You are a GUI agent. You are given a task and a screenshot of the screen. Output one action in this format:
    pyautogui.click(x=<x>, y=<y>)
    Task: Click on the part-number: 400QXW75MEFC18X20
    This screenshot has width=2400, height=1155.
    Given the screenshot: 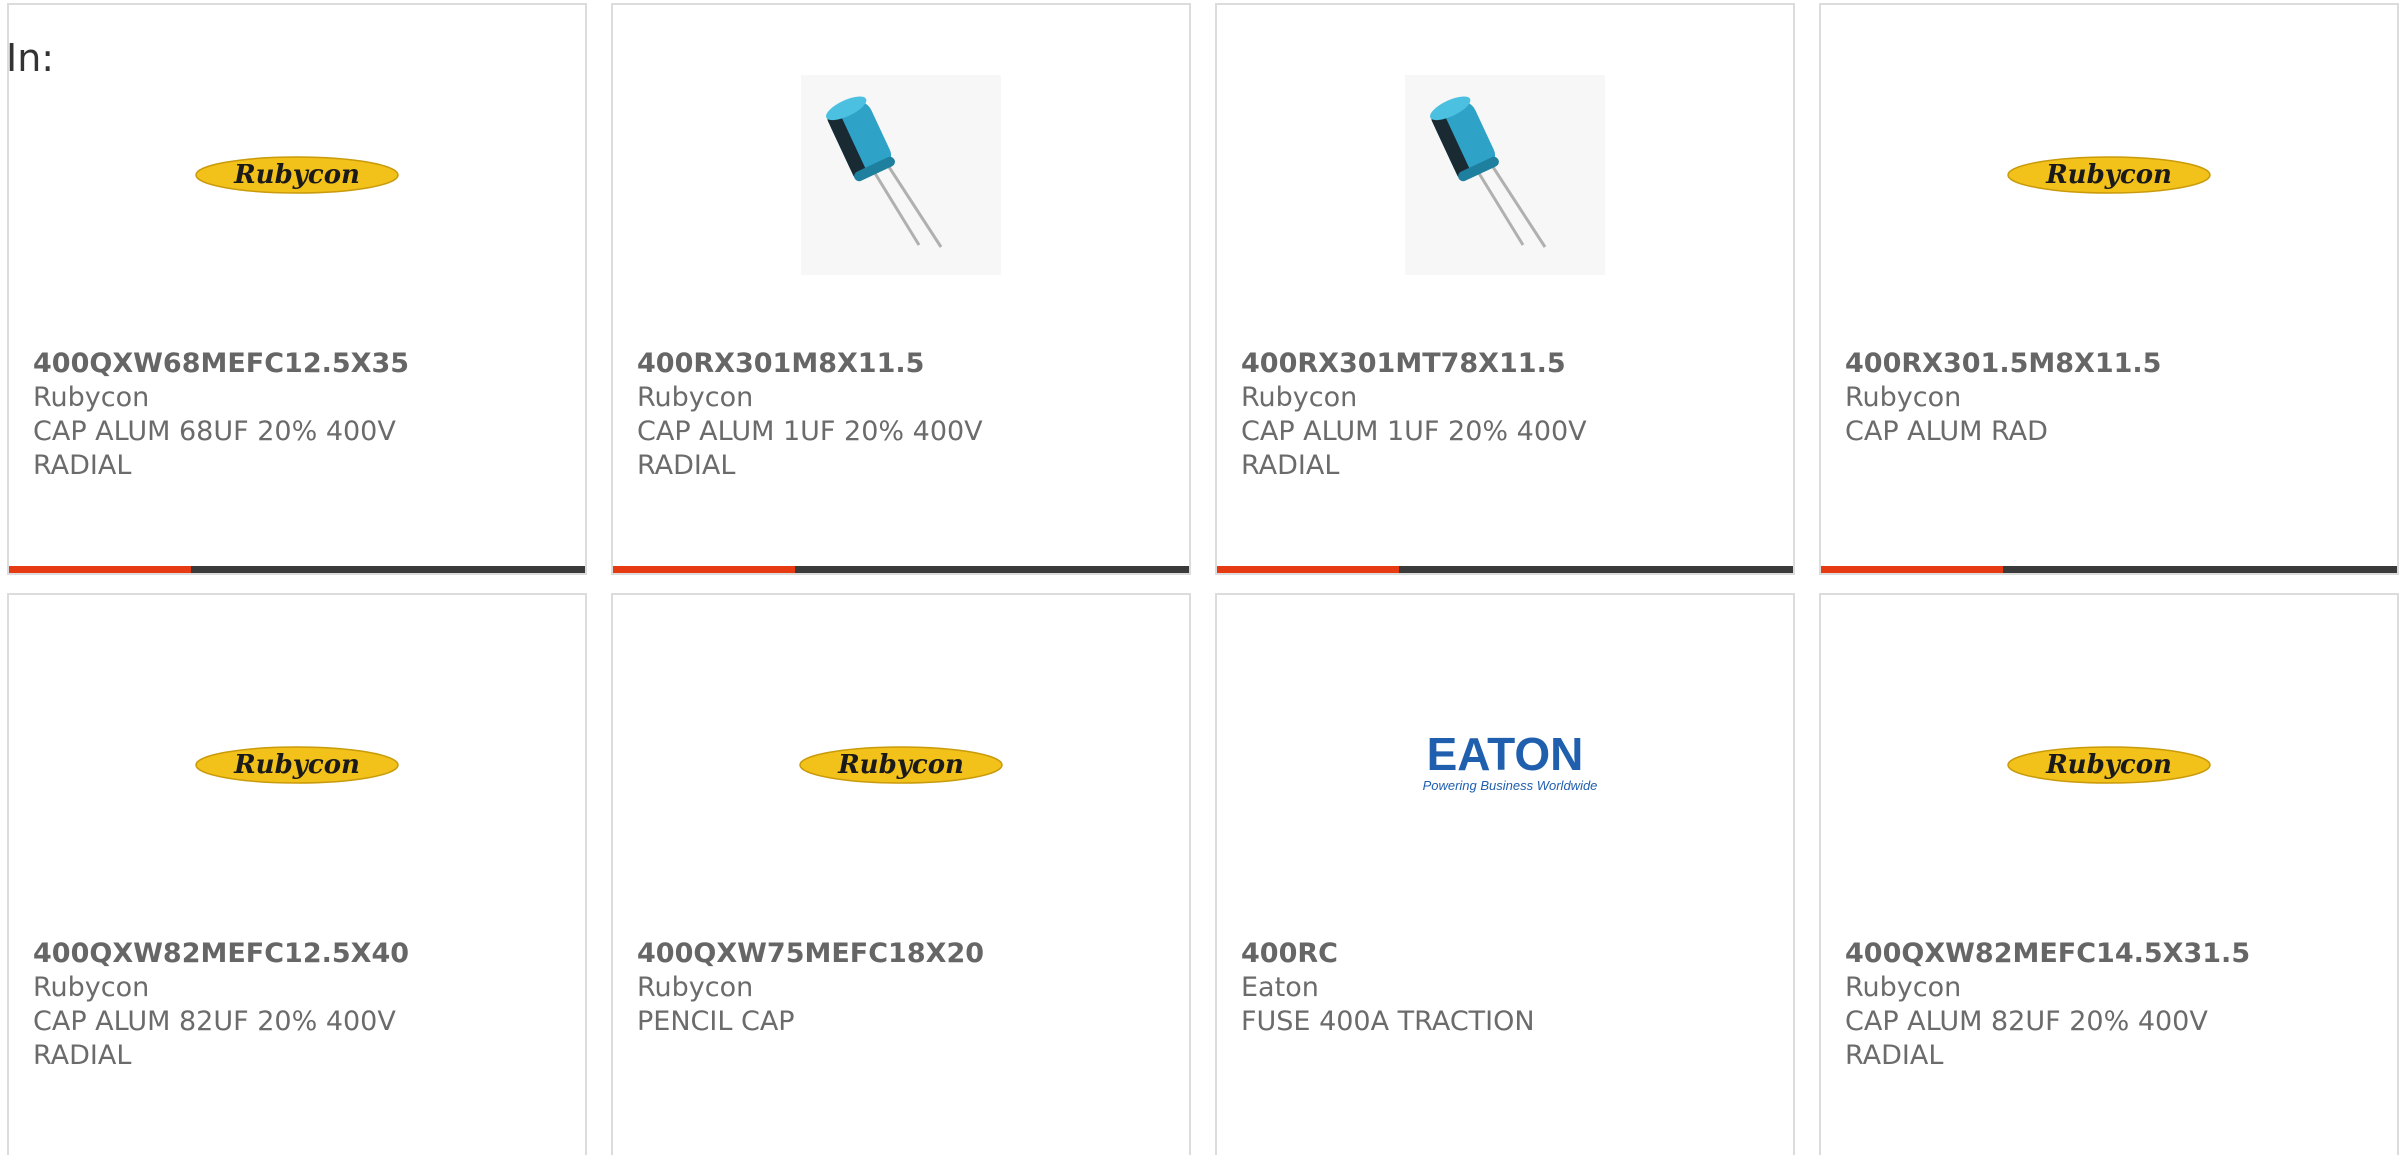 What is the action you would take?
    pyautogui.click(x=901, y=954)
    